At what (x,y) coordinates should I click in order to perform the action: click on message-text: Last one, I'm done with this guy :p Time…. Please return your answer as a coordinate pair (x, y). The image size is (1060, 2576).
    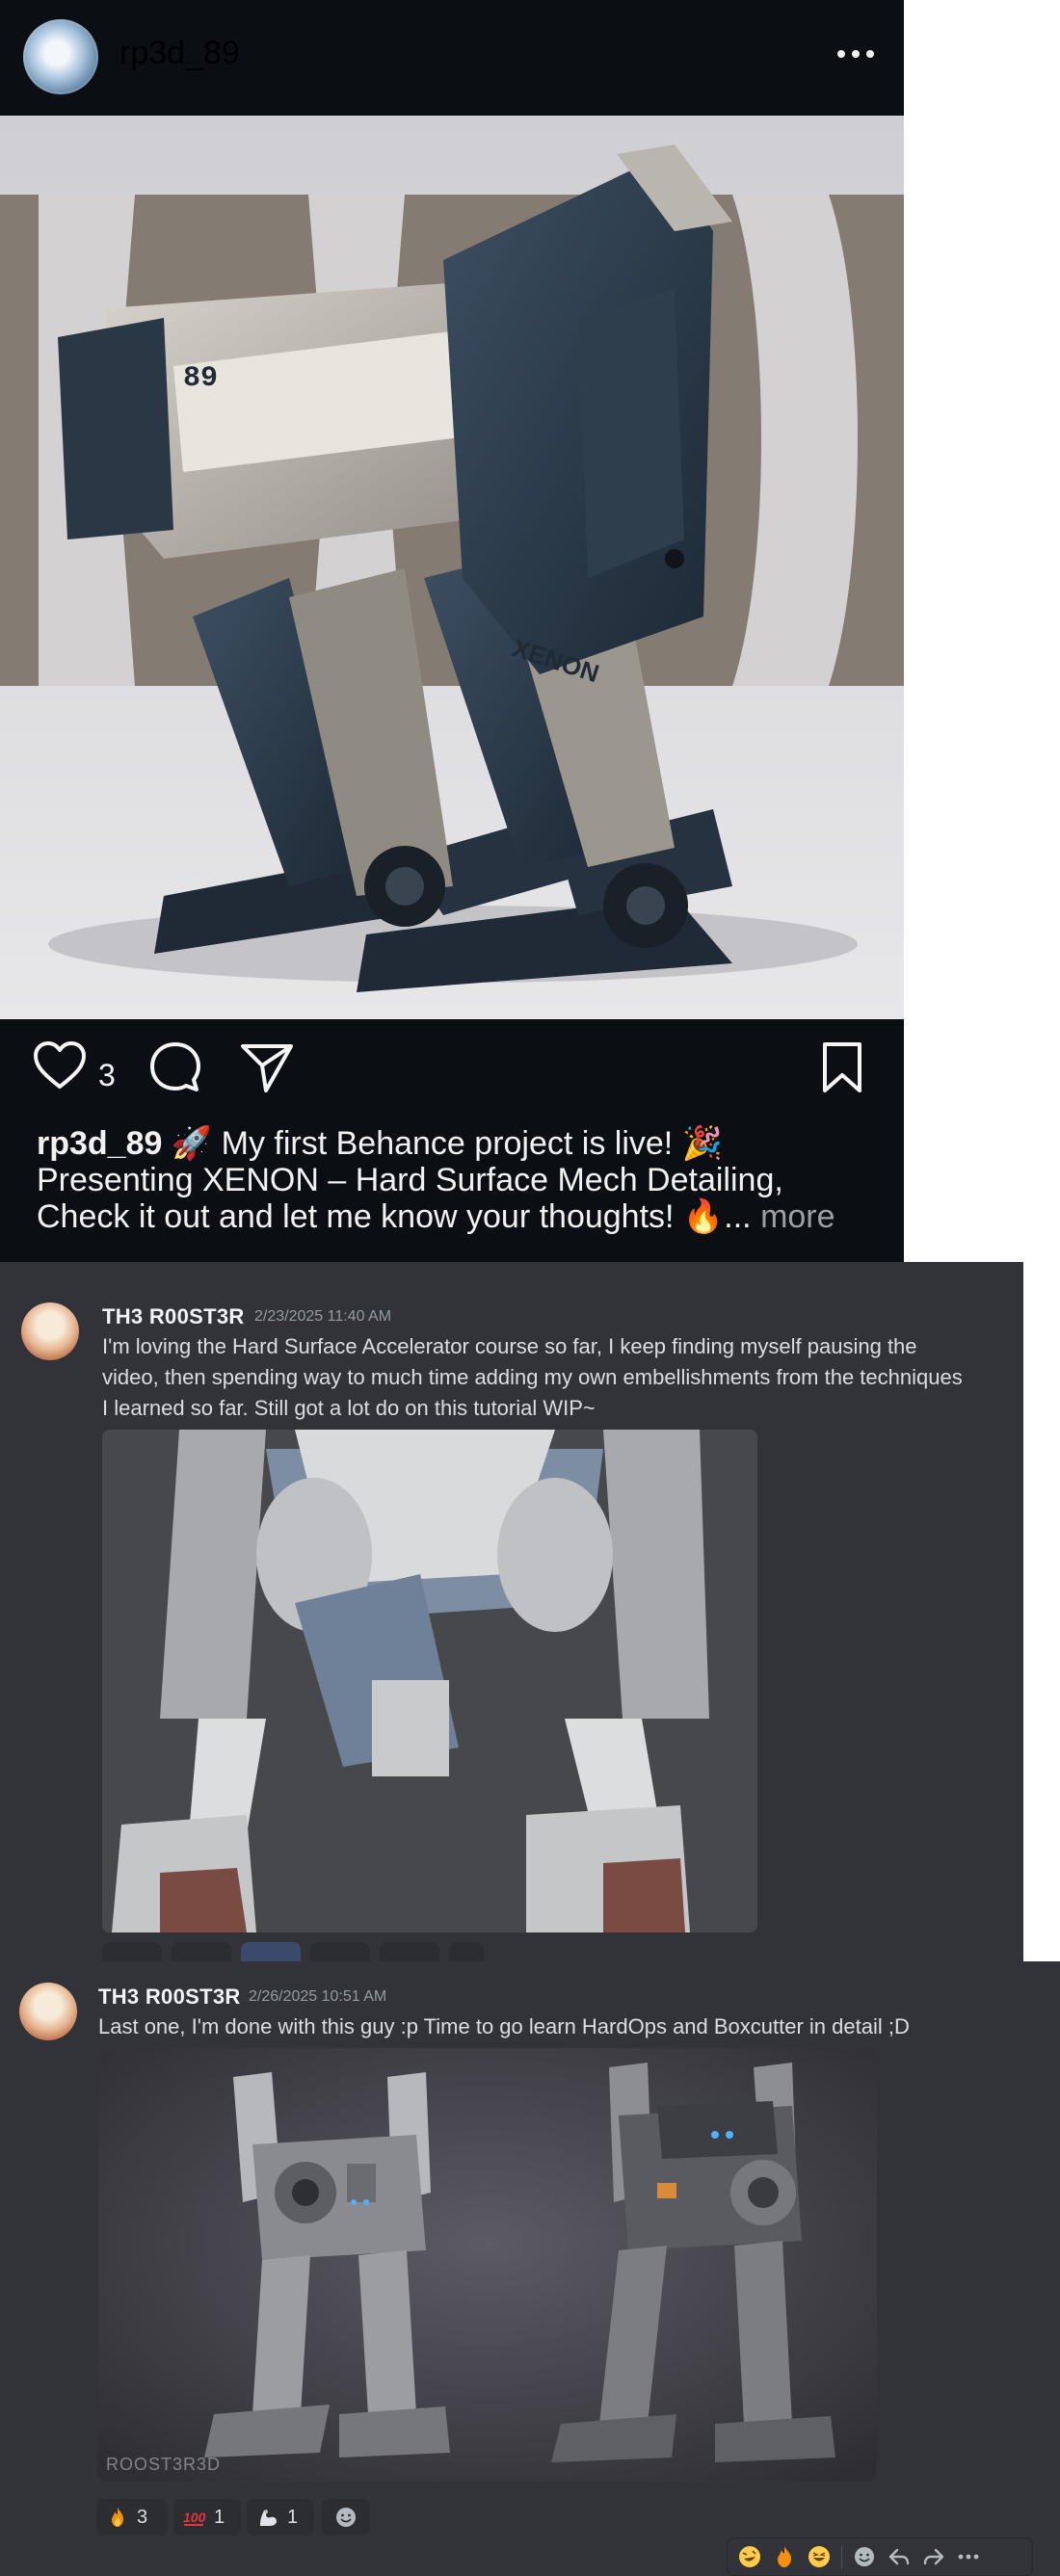
    Looking at the image, I should click on (504, 2026).